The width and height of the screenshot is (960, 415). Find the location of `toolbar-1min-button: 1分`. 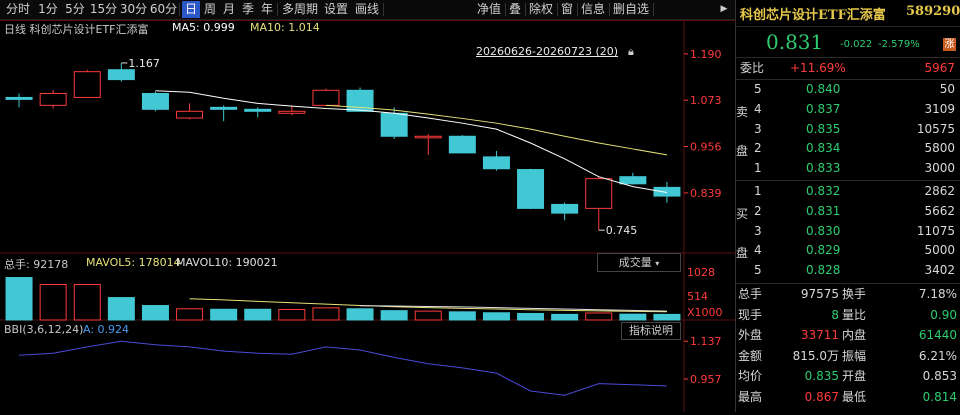

toolbar-1min-button: 1分 is located at coordinates (48, 9).